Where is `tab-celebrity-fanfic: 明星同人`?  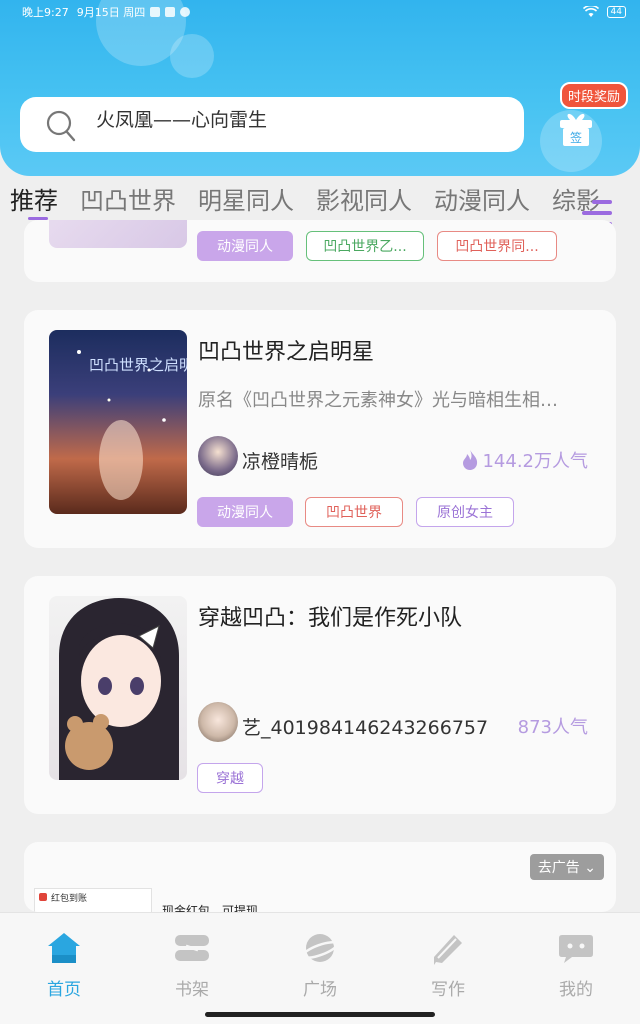
tab-celebrity-fanfic: 明星同人 is located at coordinates (246, 198).